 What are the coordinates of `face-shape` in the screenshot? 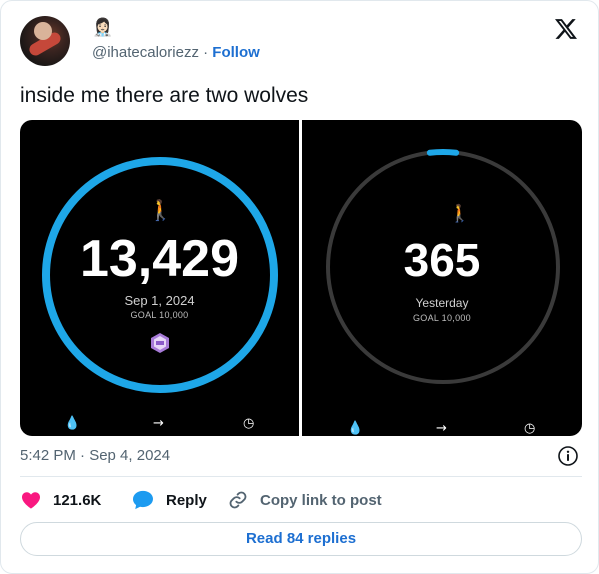 It's located at (43, 31).